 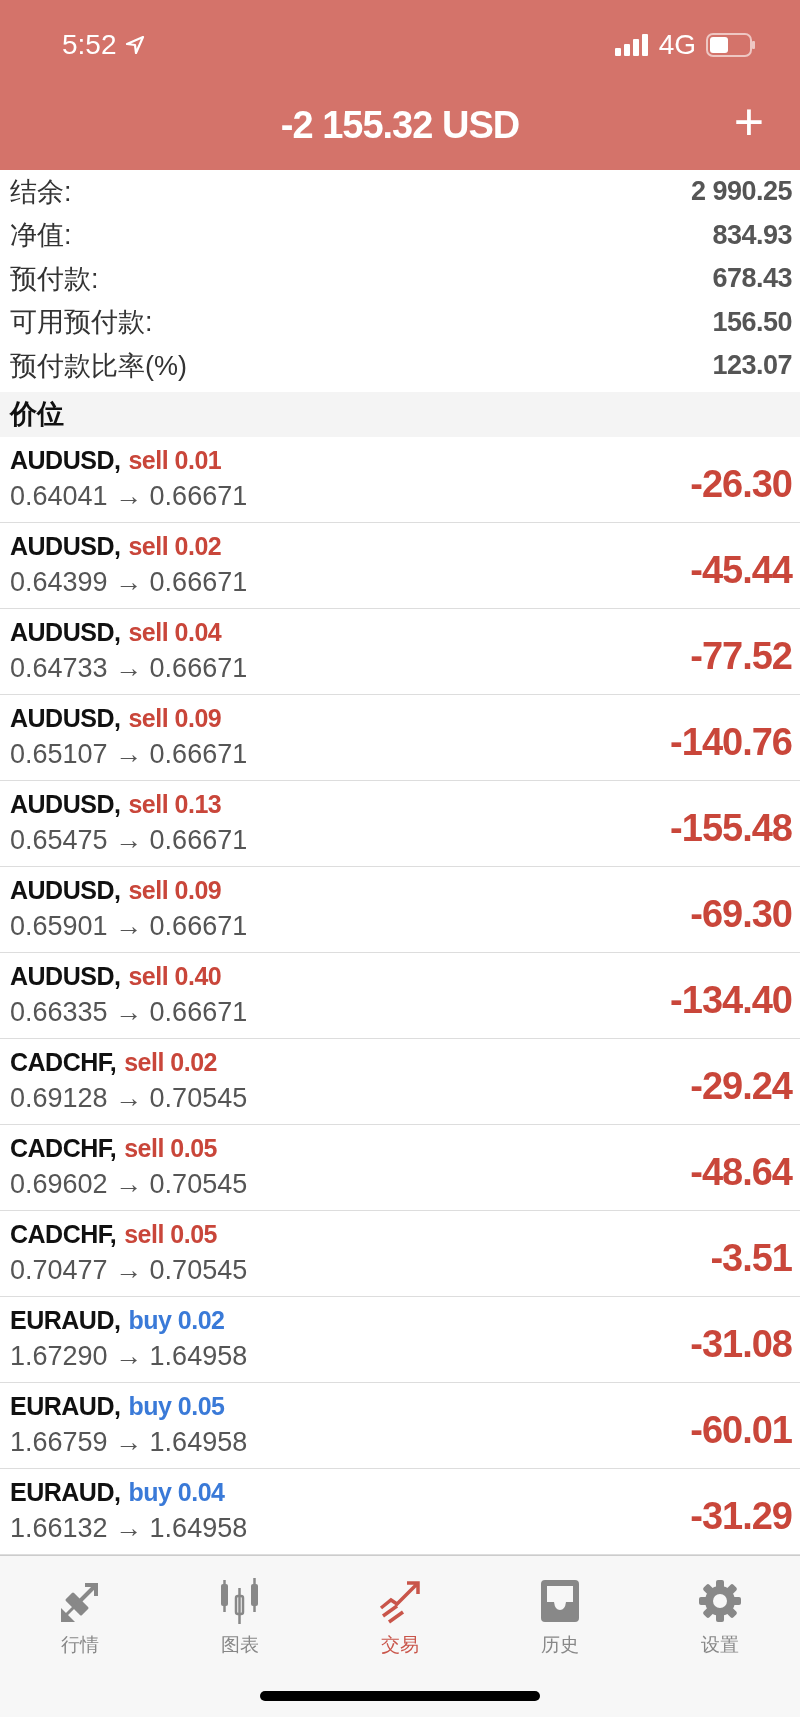 What do you see at coordinates (129, 754) in the screenshot?
I see `price-range: 0.65107 → 0.66671` at bounding box center [129, 754].